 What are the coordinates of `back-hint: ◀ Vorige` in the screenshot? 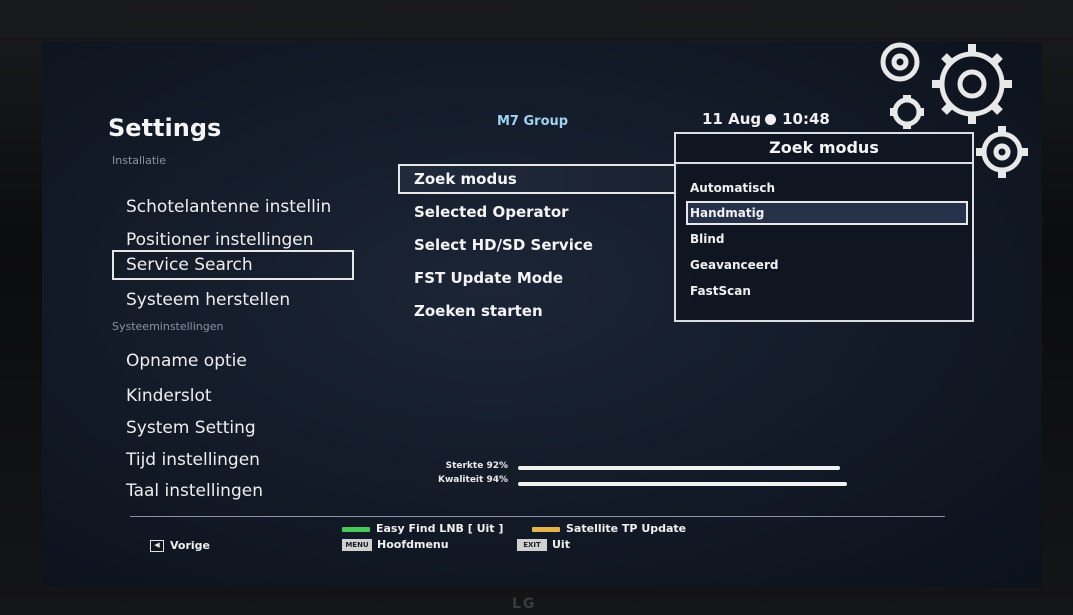 It's located at (180, 546).